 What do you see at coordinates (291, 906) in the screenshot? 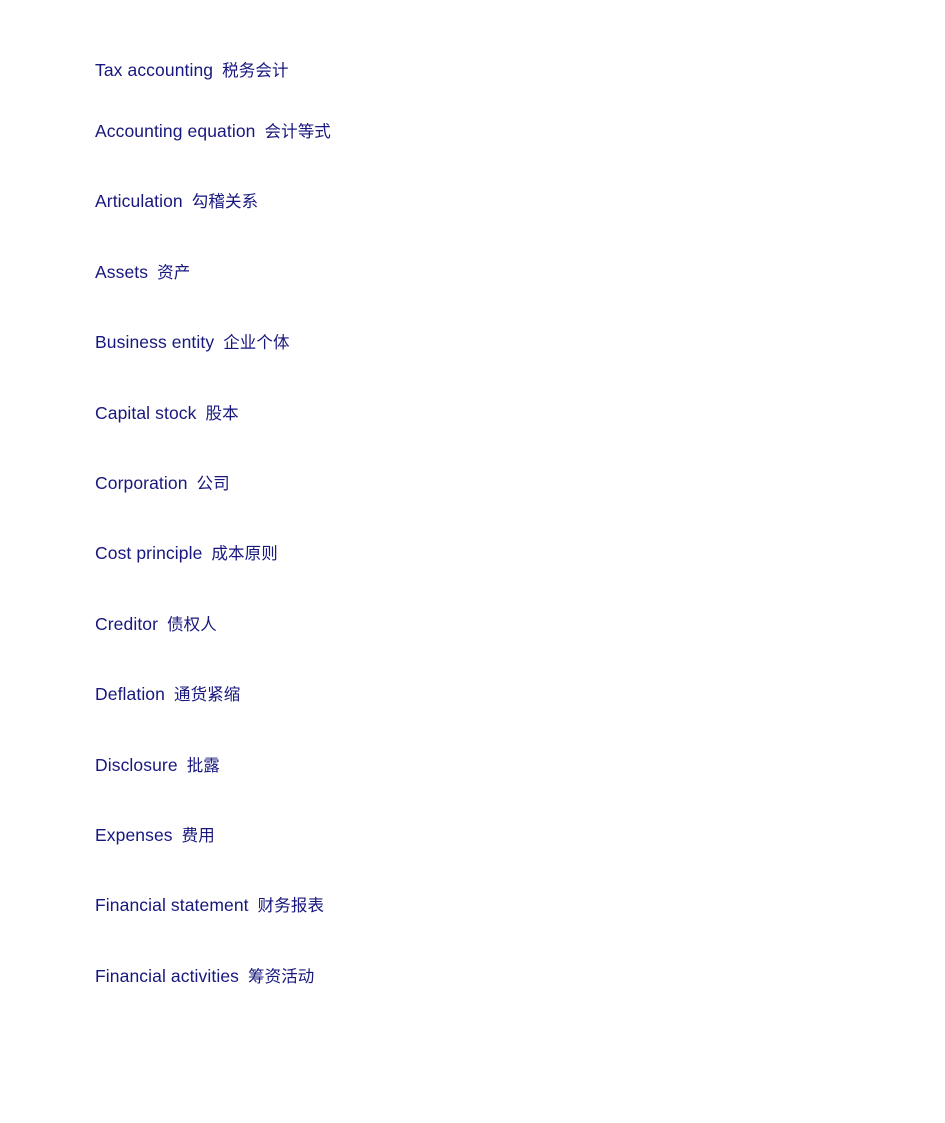
I see `glossary-term-chinese: 财务报表` at bounding box center [291, 906].